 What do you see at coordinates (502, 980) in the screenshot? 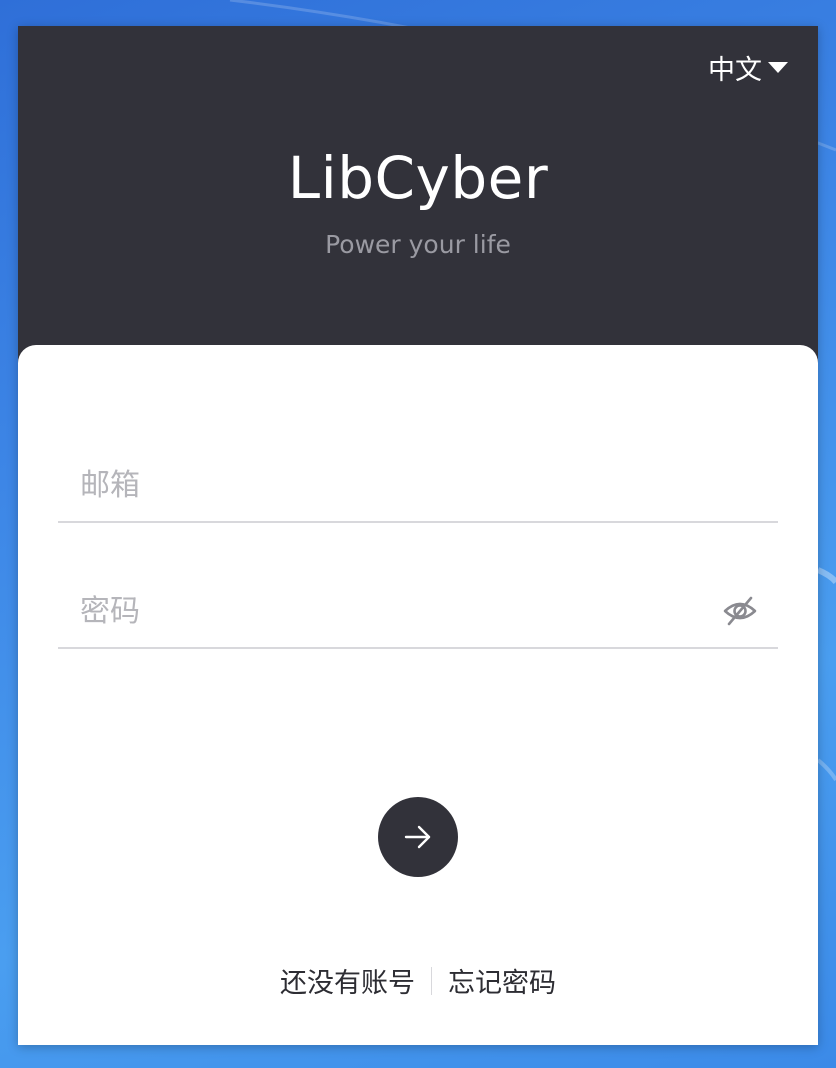
I see `forgot-password-link: 忘记密码` at bounding box center [502, 980].